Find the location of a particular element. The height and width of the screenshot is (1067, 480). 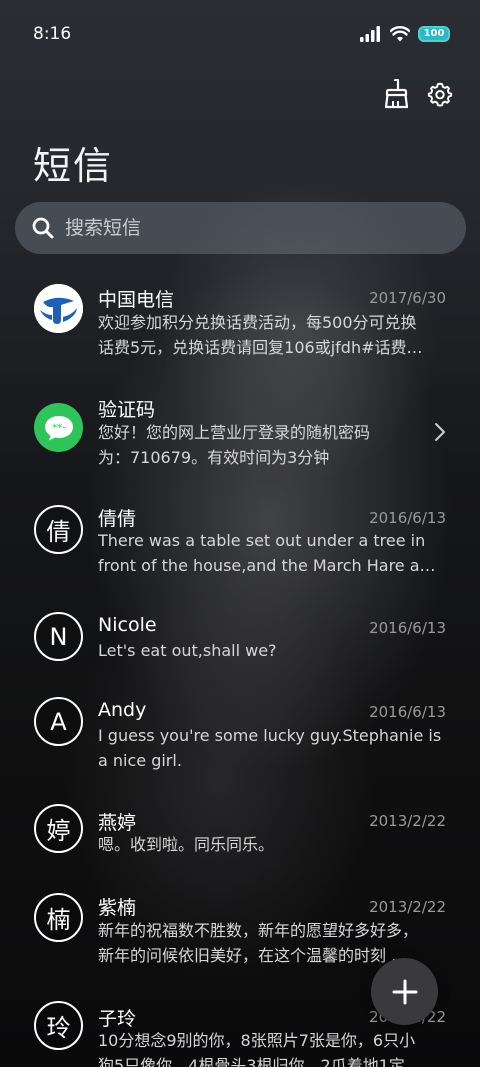

chevron-right-icon is located at coordinates (440, 432).